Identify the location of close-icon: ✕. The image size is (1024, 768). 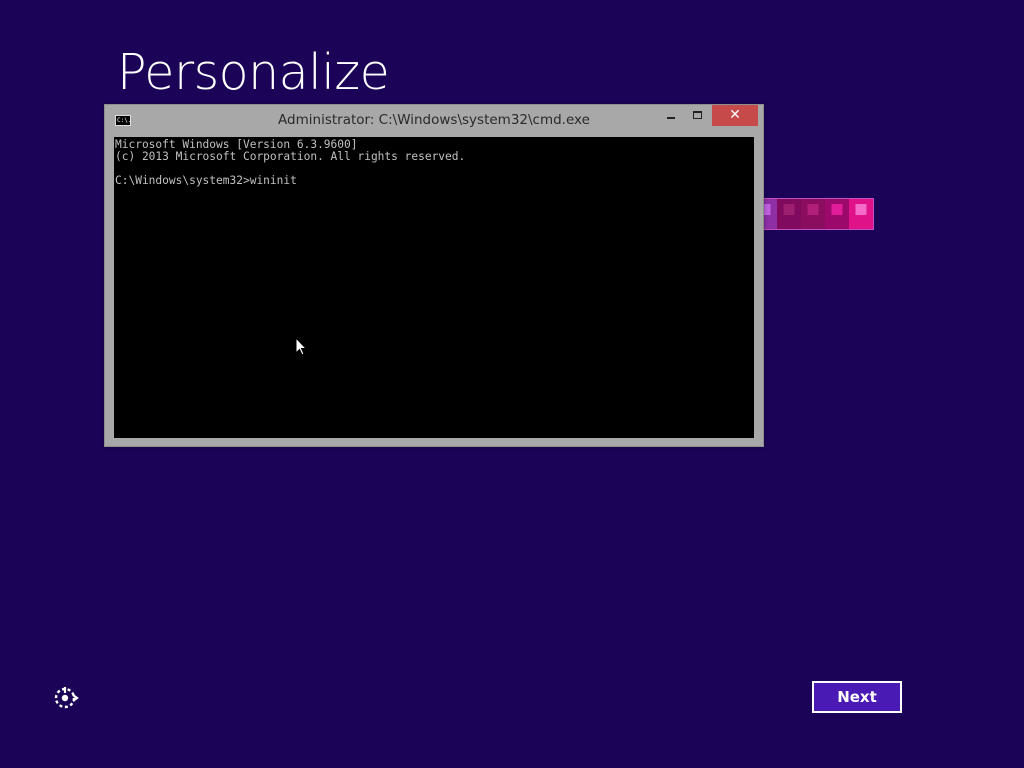
(735, 115).